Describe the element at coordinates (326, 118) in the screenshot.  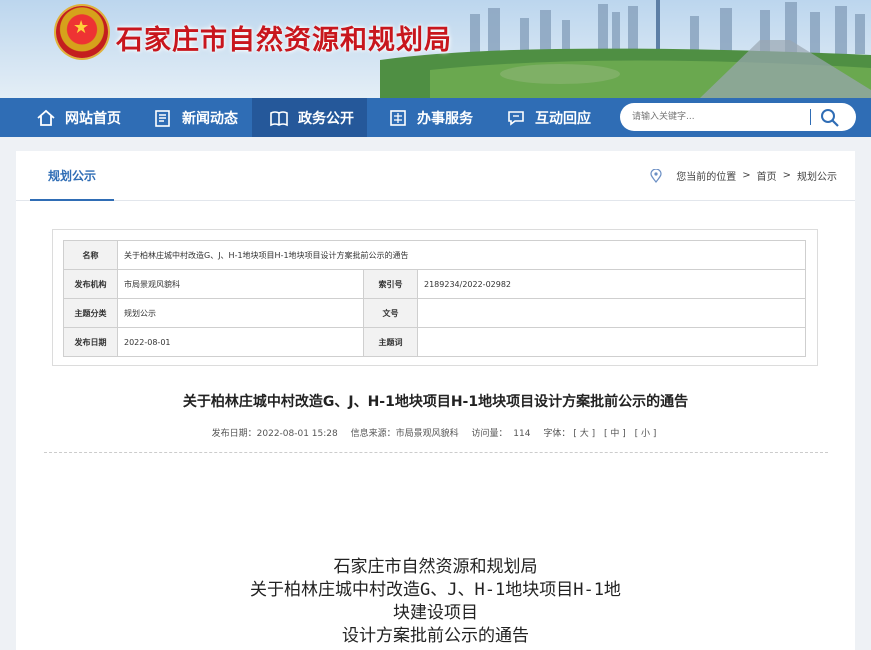
I see `nav-label: 政务公开` at that location.